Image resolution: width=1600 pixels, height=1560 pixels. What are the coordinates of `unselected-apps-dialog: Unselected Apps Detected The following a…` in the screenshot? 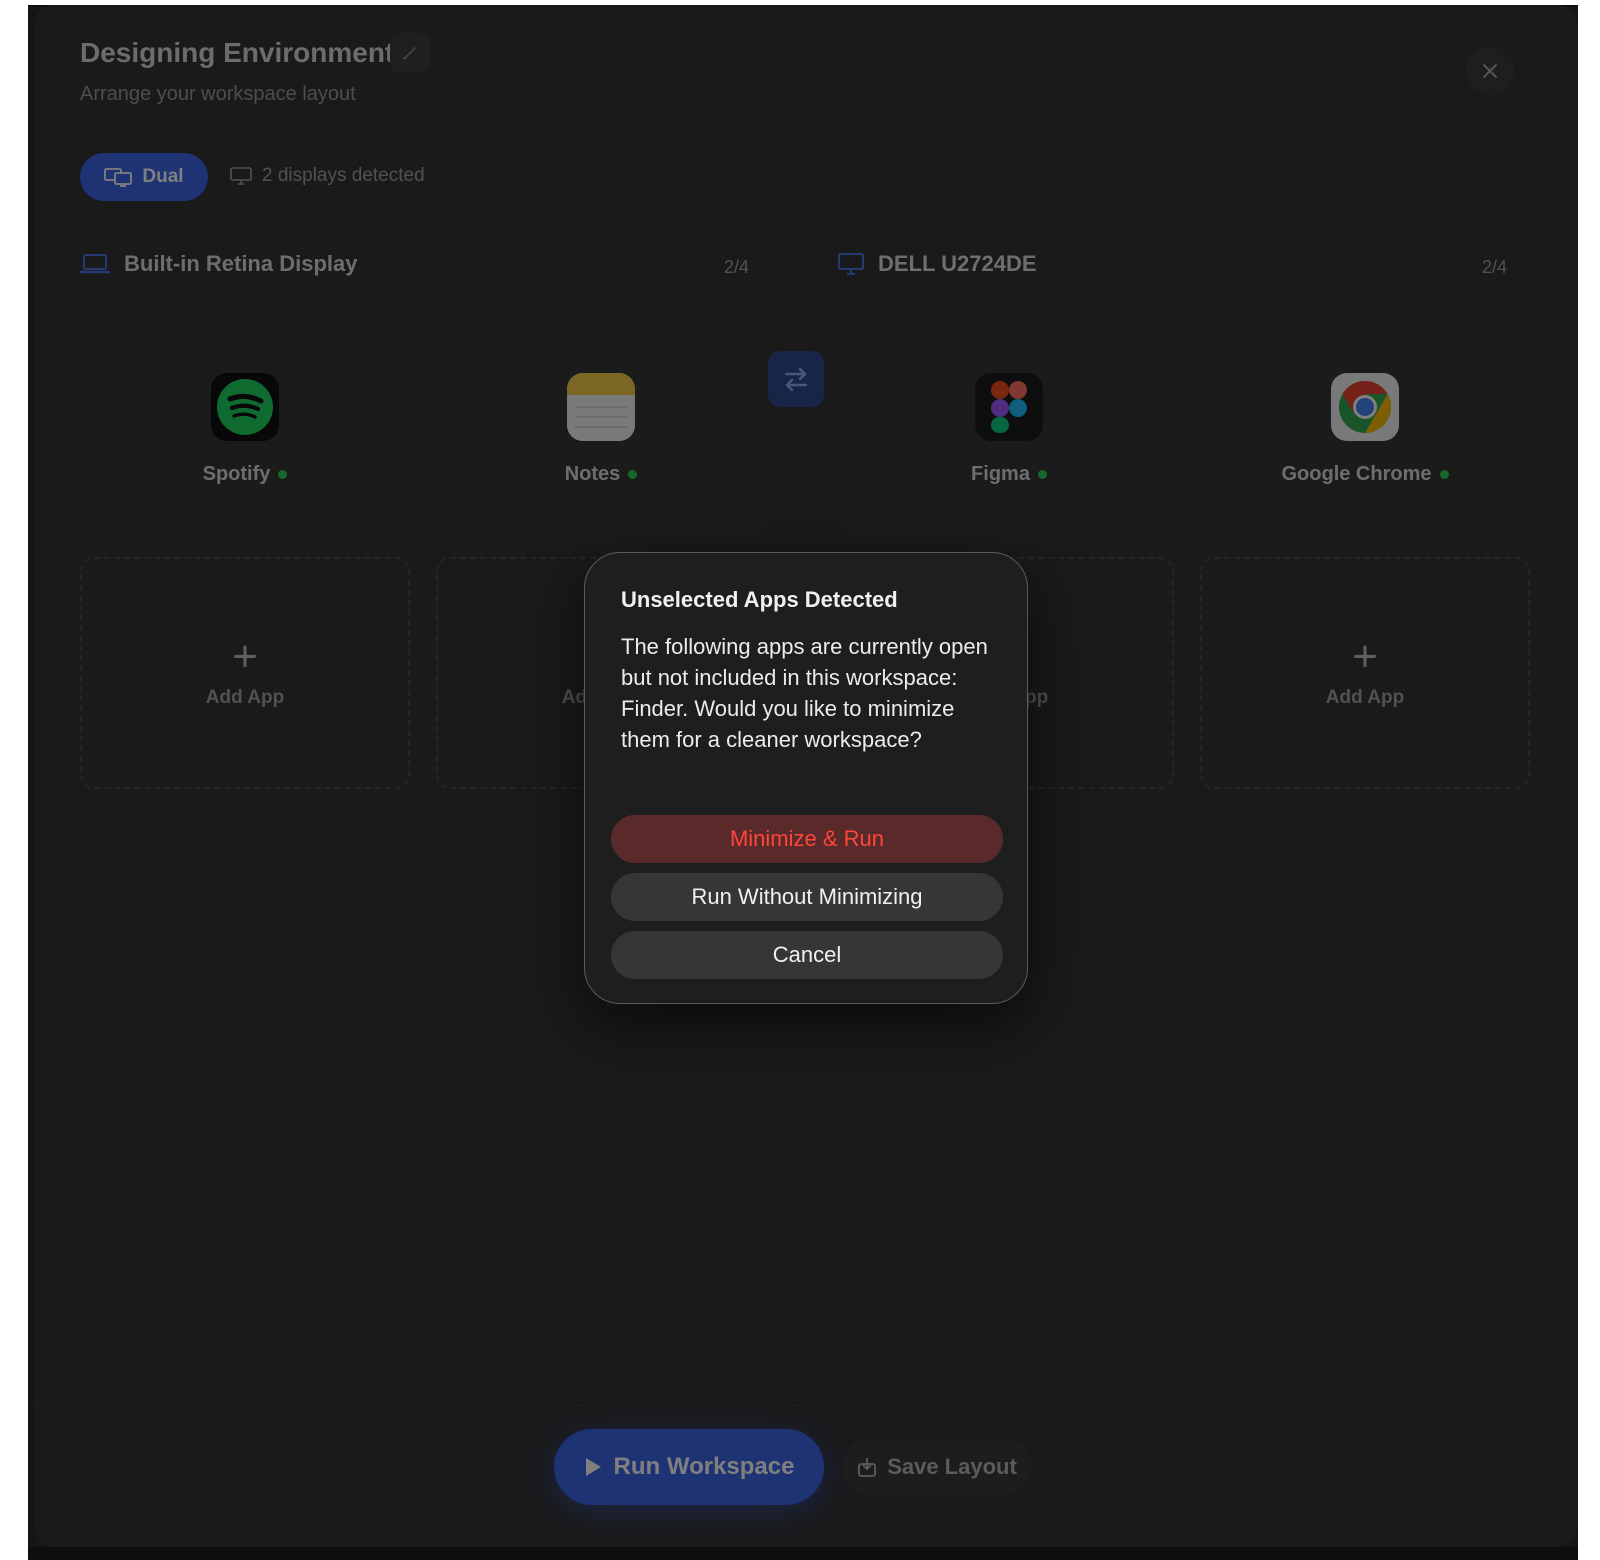 It's located at (806, 778).